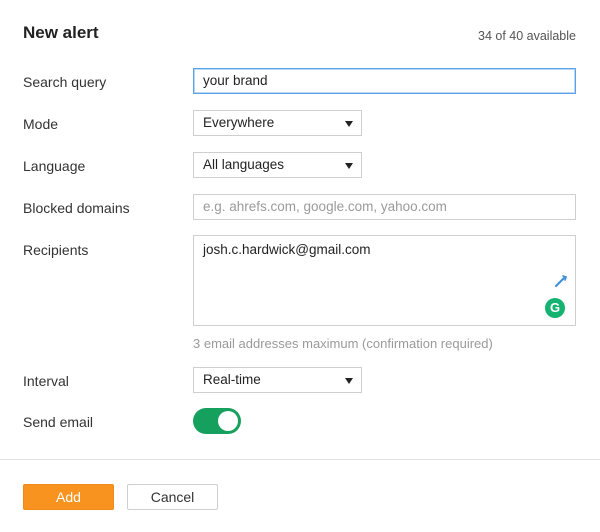 The image size is (600, 532). What do you see at coordinates (54, 166) in the screenshot?
I see `language-label: Language` at bounding box center [54, 166].